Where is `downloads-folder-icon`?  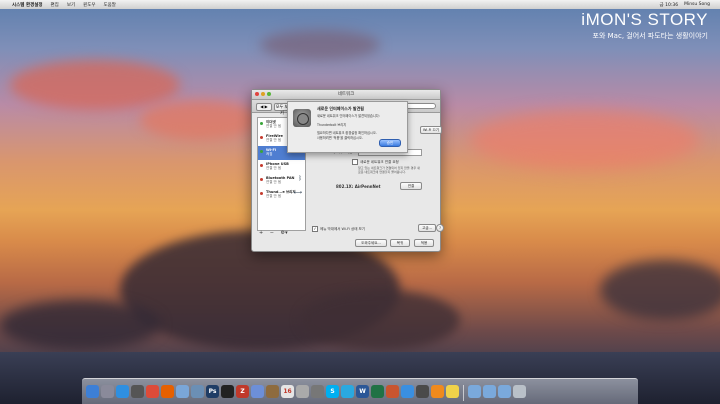 downloads-folder-icon is located at coordinates (504, 391).